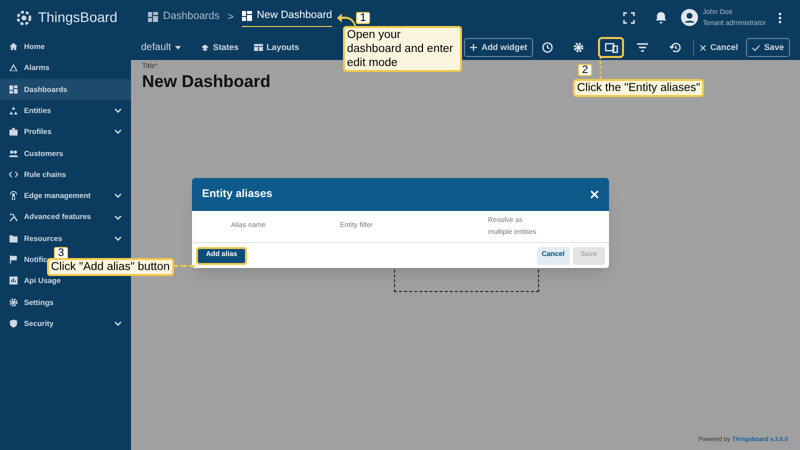 The height and width of the screenshot is (450, 800). Describe the element at coordinates (402, 49) in the screenshot. I see `step-tooltip: Open your dashboard and enter edit mode` at that location.